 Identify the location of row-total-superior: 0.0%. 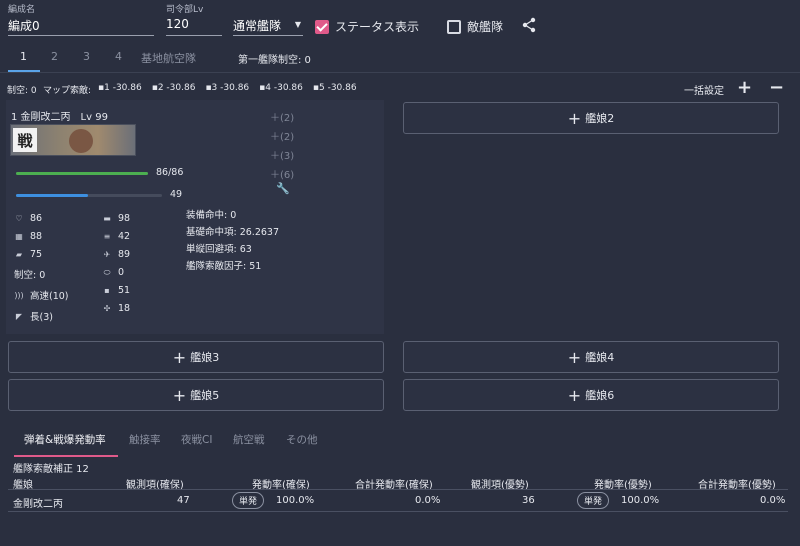
(773, 500).